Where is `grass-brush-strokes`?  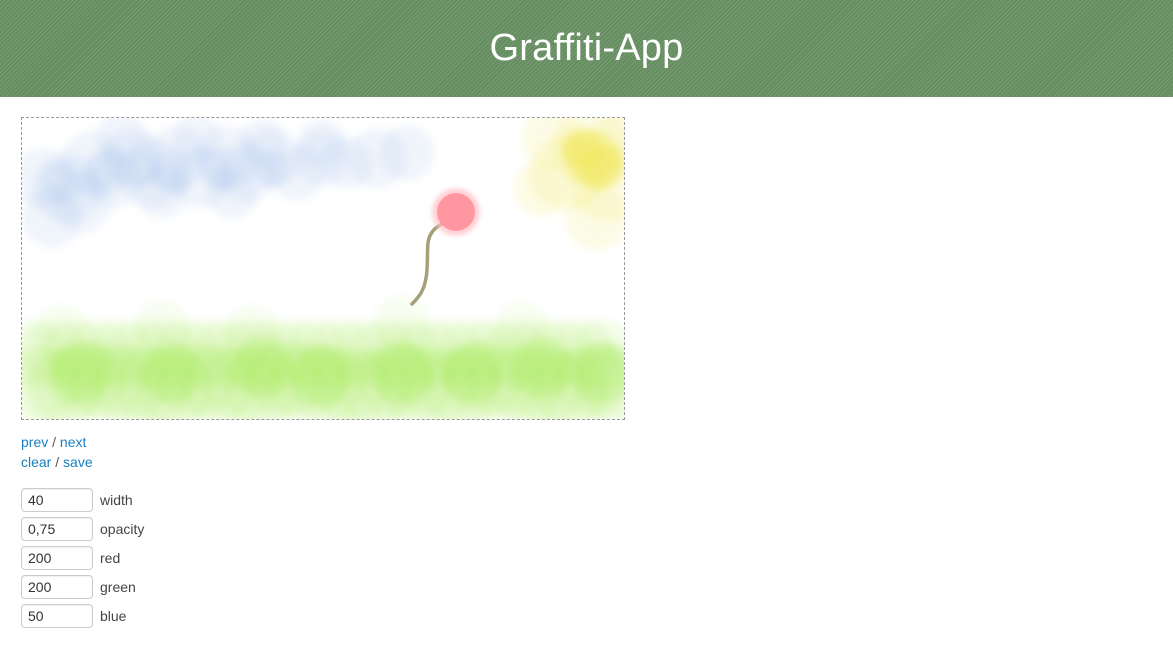
grass-brush-strokes is located at coordinates (323, 357).